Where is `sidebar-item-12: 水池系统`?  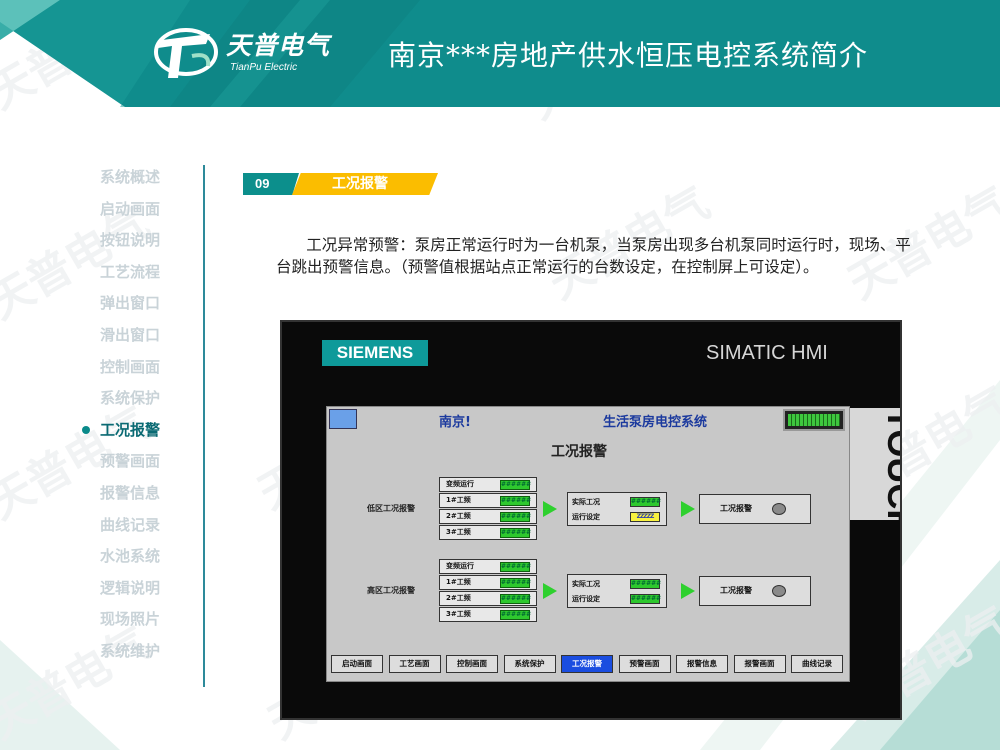
sidebar-item-12: 水池系统 is located at coordinates (150, 562).